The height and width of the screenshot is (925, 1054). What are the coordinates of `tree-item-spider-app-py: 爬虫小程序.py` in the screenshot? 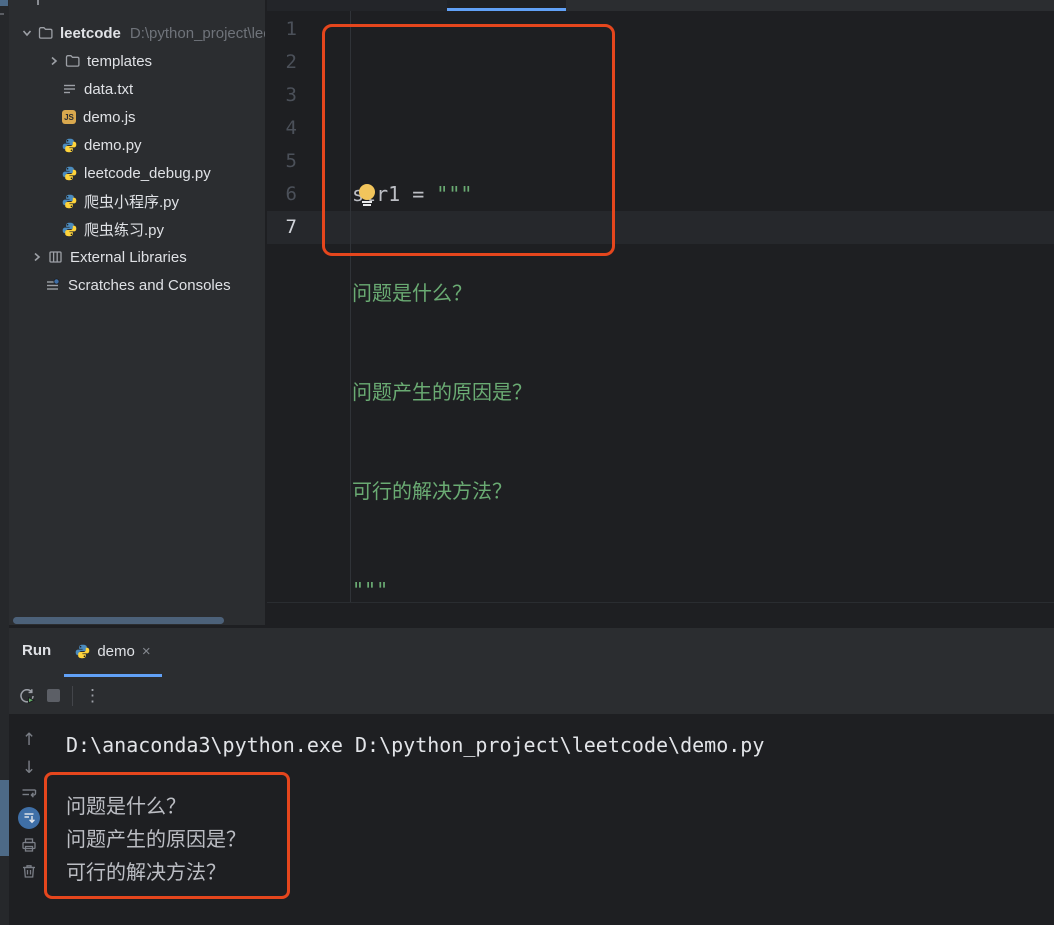 It's located at (137, 201).